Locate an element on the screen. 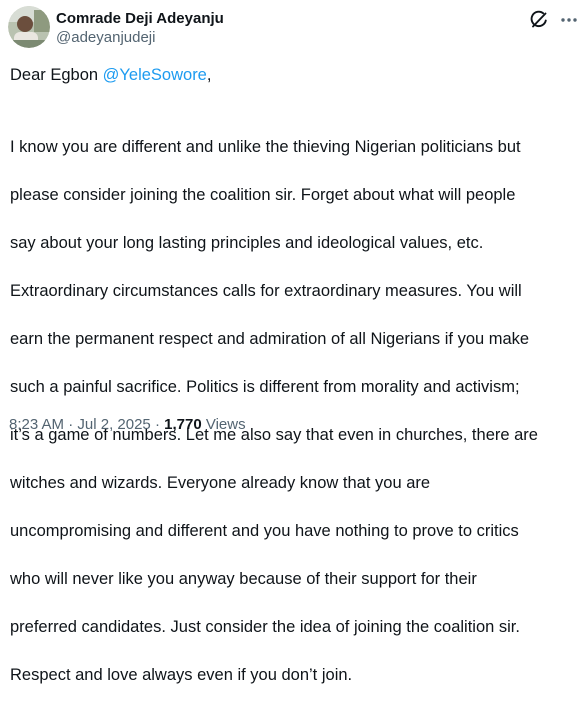 Image resolution: width=587 pixels, height=711 pixels. tweet-header: Comrade Deji Adeyanju @adeyanjudeji is located at coordinates (293, 29).